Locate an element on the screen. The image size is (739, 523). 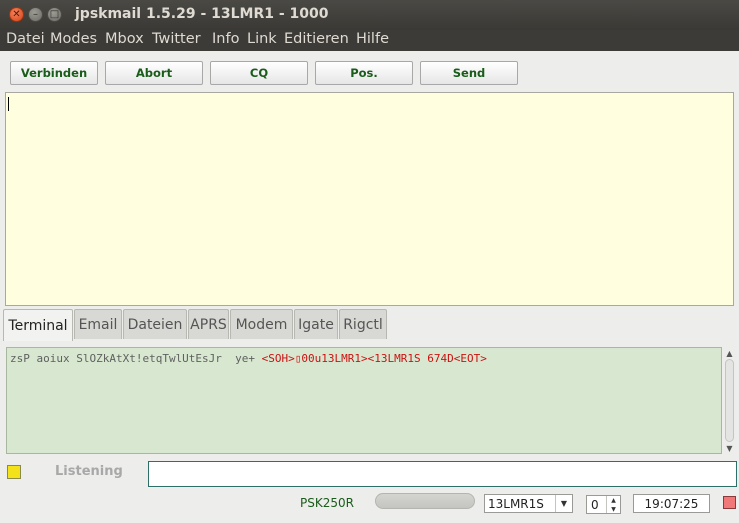
menu-modes: Modes is located at coordinates (73, 39).